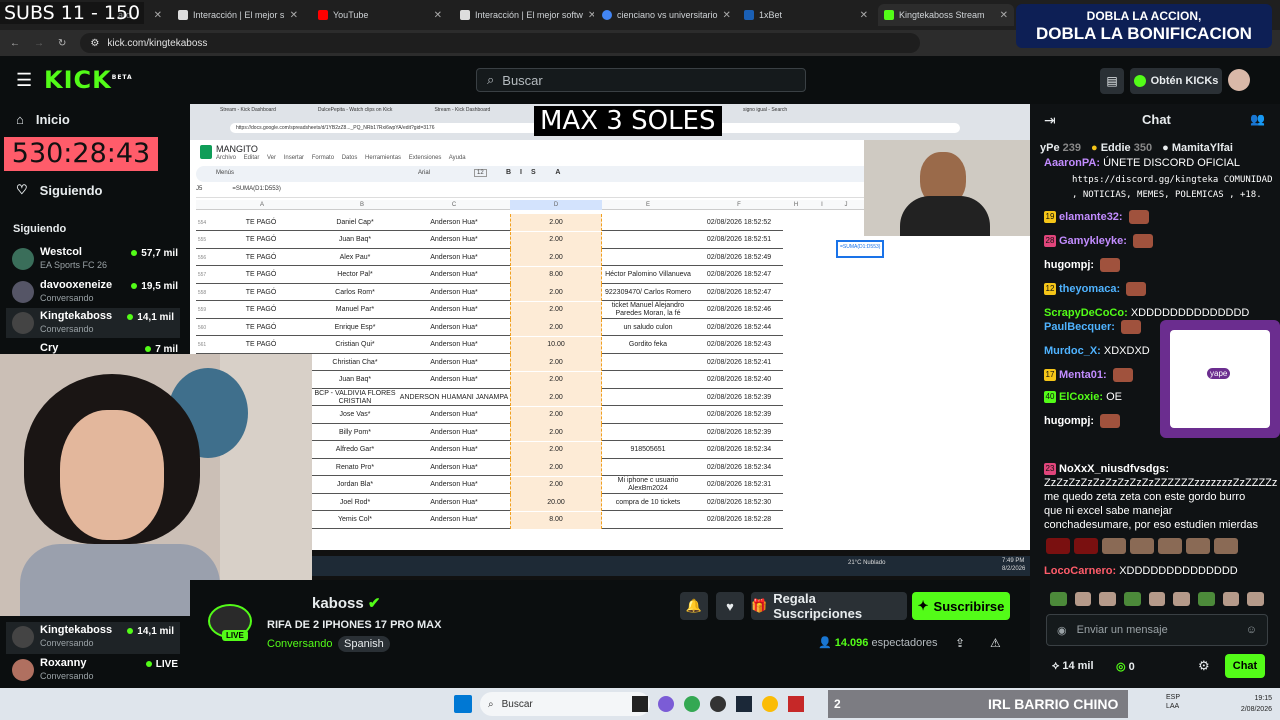  I want to click on stream-category: Conversando, so click(299, 644).